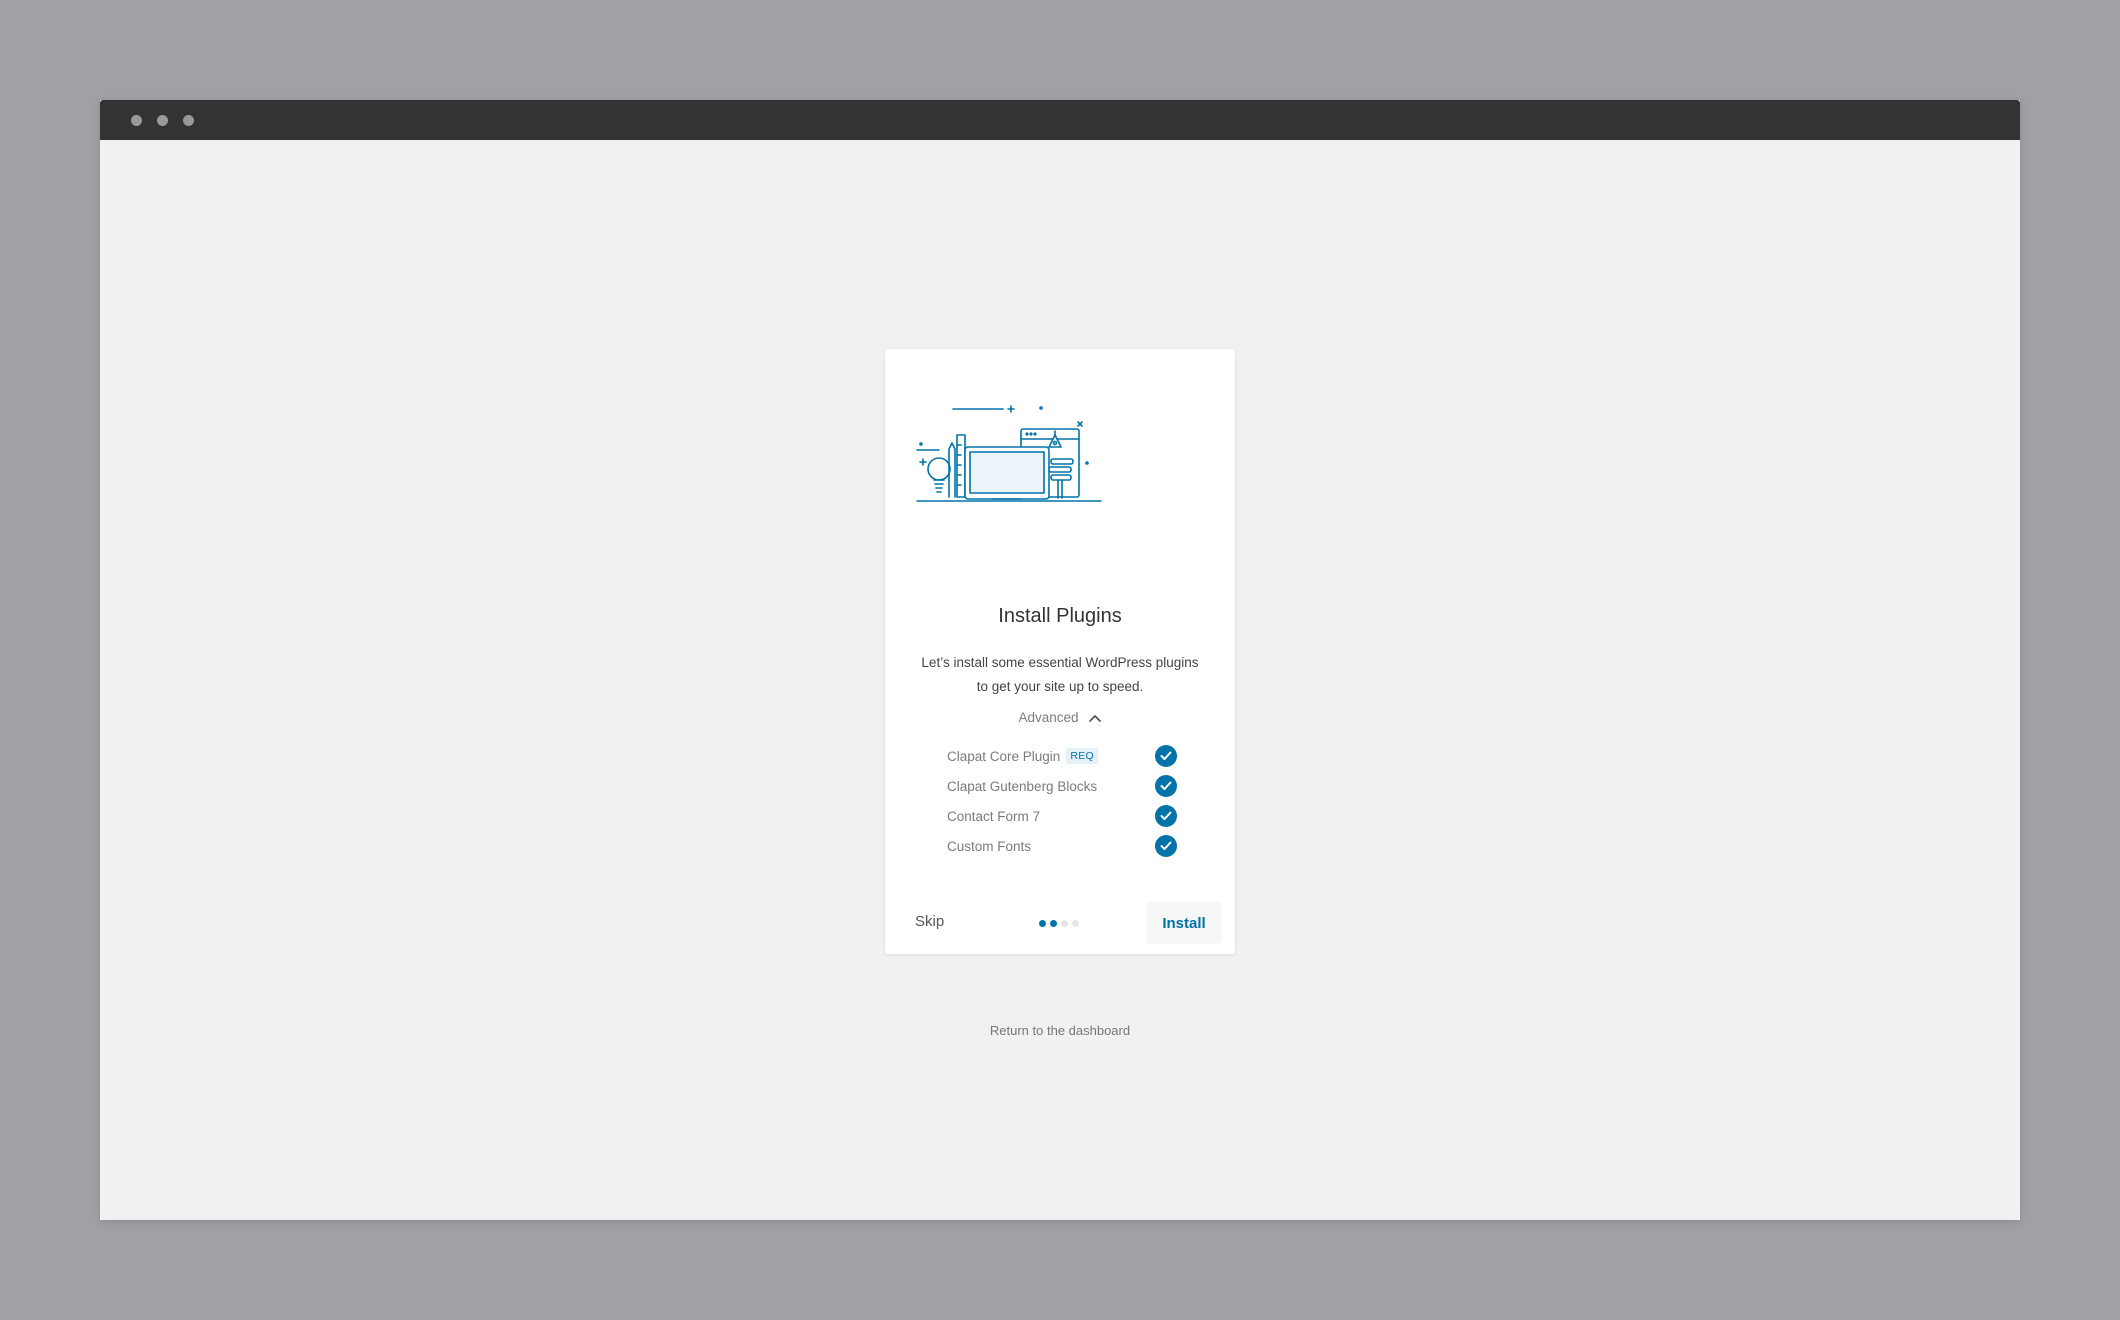 This screenshot has height=1320, width=2120. Describe the element at coordinates (1062, 756) in the screenshot. I see `list-item: Clapat Core Plugin REQ` at that location.